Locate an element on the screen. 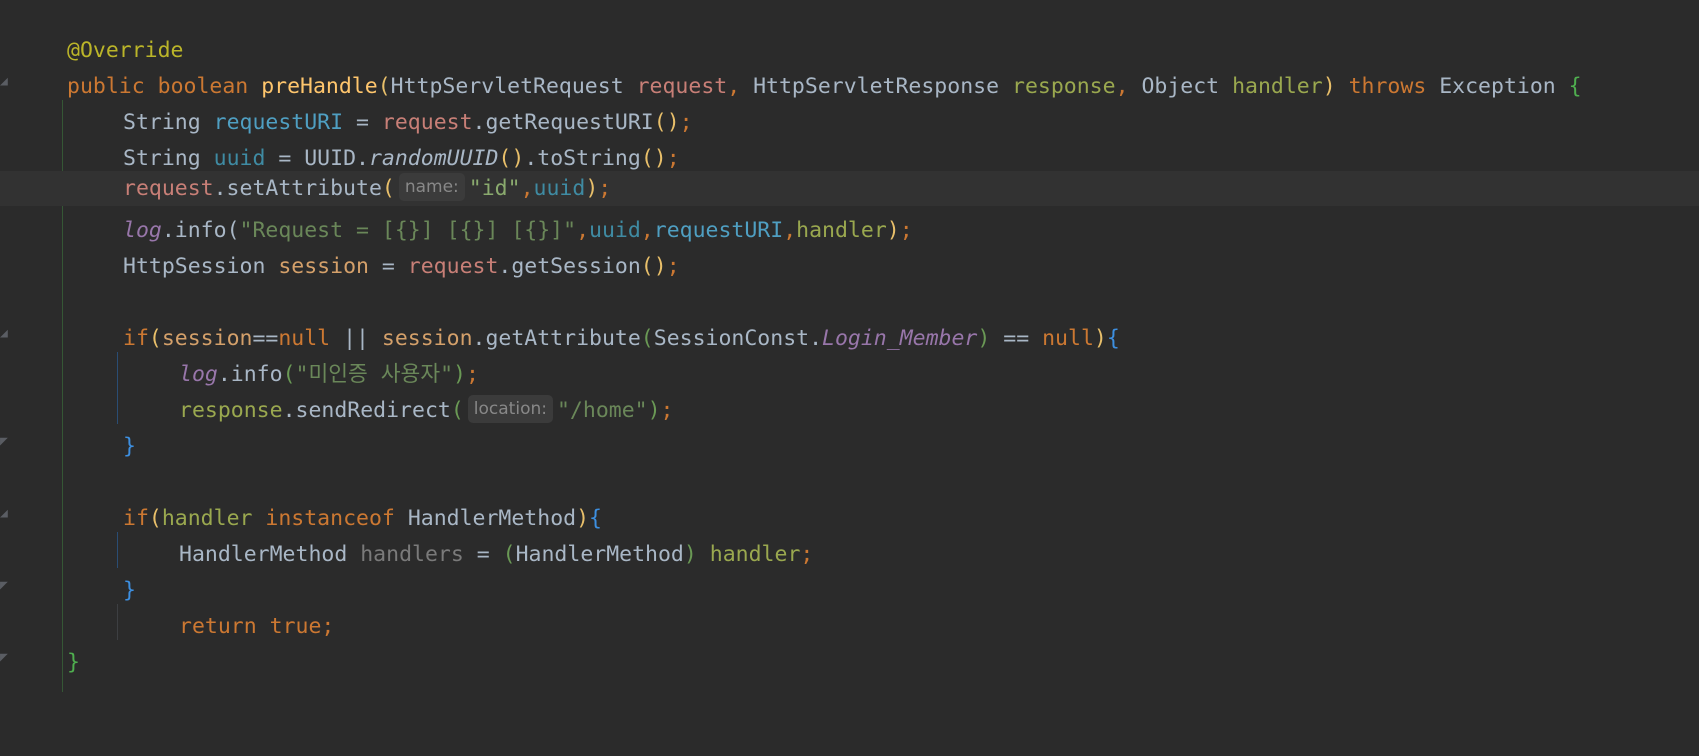 This screenshot has width=1699, height=756. type-token: Exception is located at coordinates (1497, 86).